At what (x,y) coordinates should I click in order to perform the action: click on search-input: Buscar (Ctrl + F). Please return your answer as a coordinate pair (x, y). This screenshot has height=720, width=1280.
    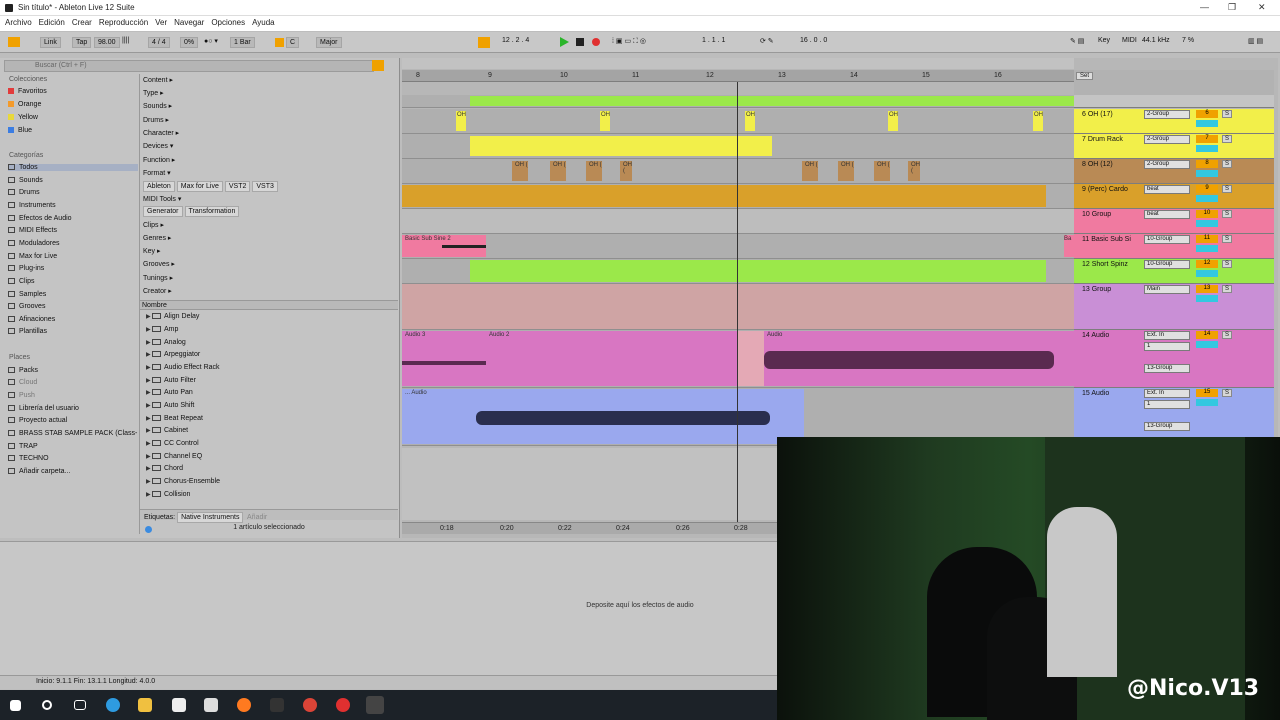
    Looking at the image, I should click on (189, 66).